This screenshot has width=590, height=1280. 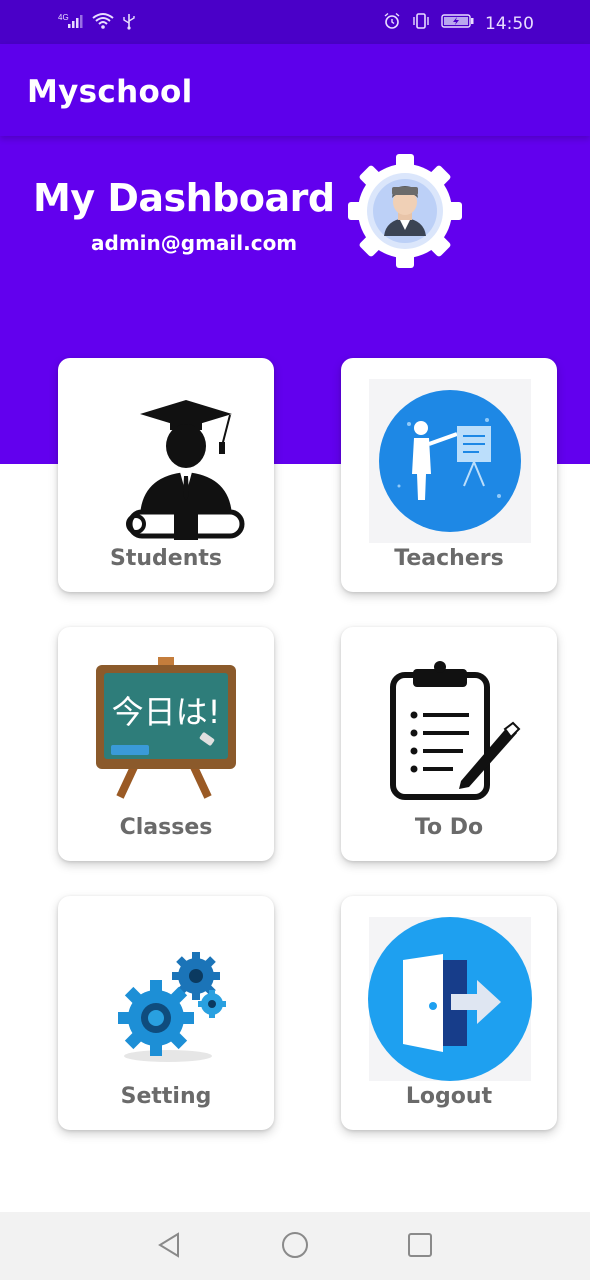 What do you see at coordinates (194, 243) in the screenshot?
I see `user-email: admin@gmail.com` at bounding box center [194, 243].